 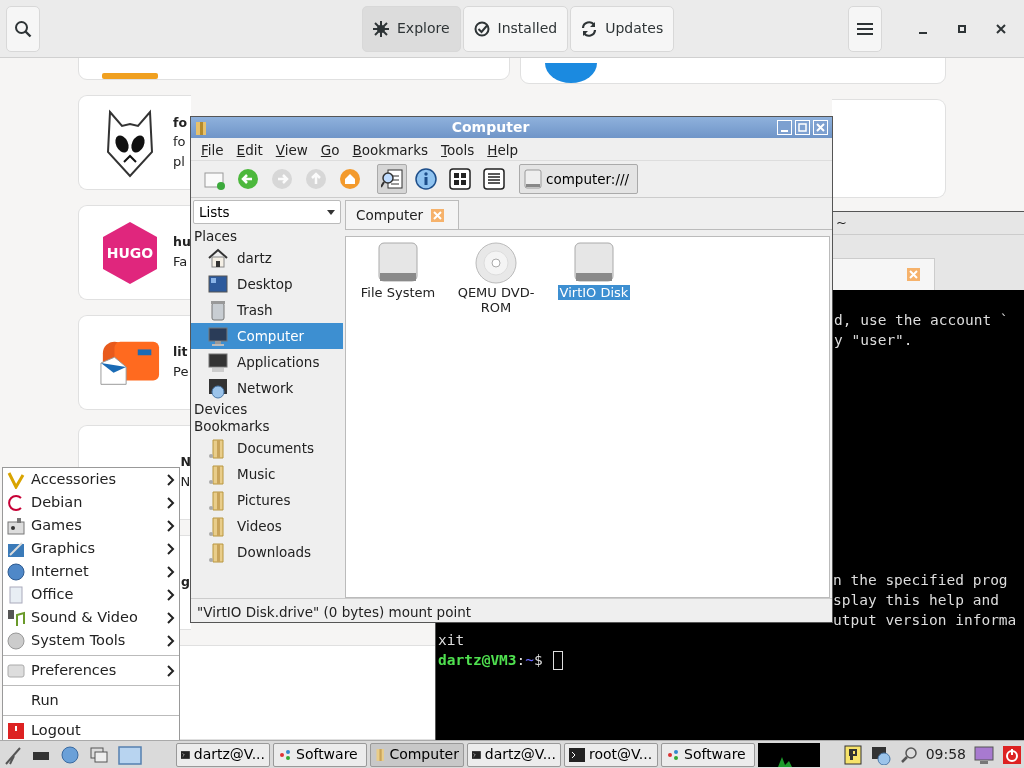 What do you see at coordinates (390, 149) in the screenshot?
I see `menu-item: Bookmarks` at bounding box center [390, 149].